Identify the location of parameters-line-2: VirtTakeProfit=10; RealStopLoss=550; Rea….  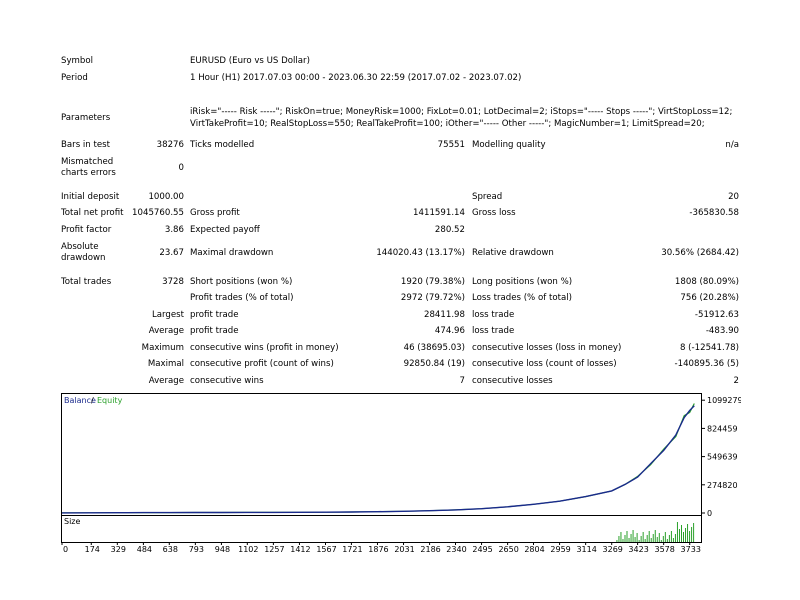
(447, 124).